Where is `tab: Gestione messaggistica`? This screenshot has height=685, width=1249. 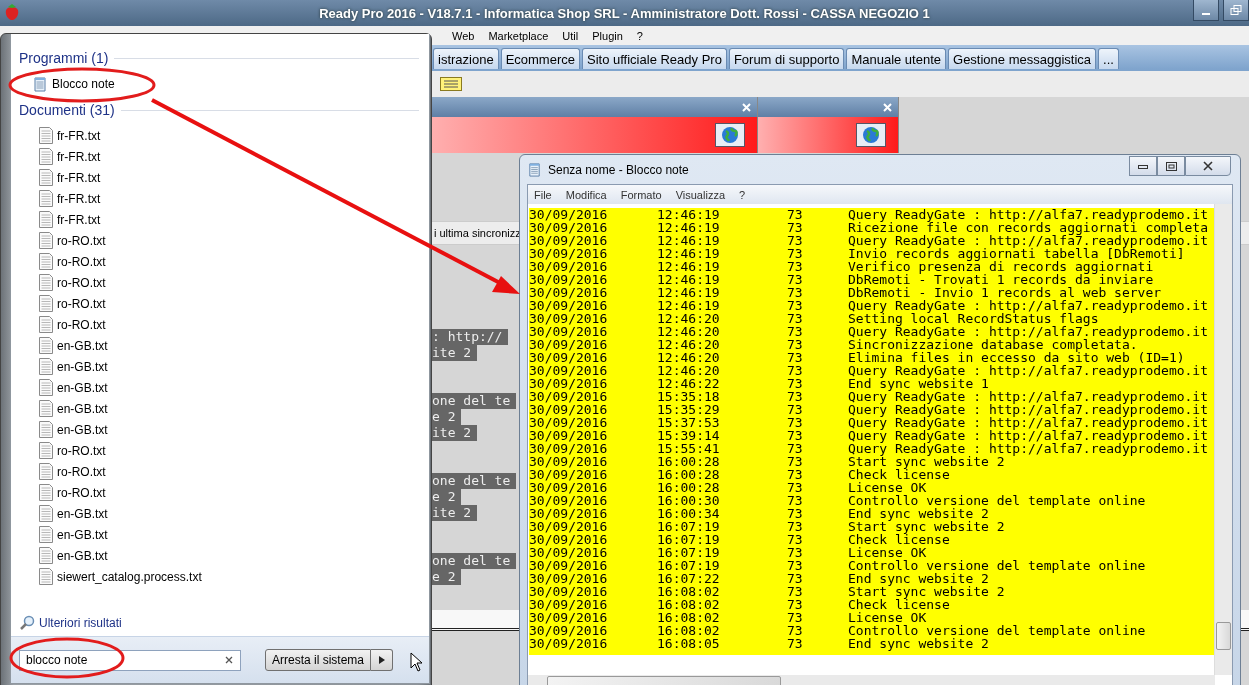 tab: Gestione messaggistica is located at coordinates (1022, 58).